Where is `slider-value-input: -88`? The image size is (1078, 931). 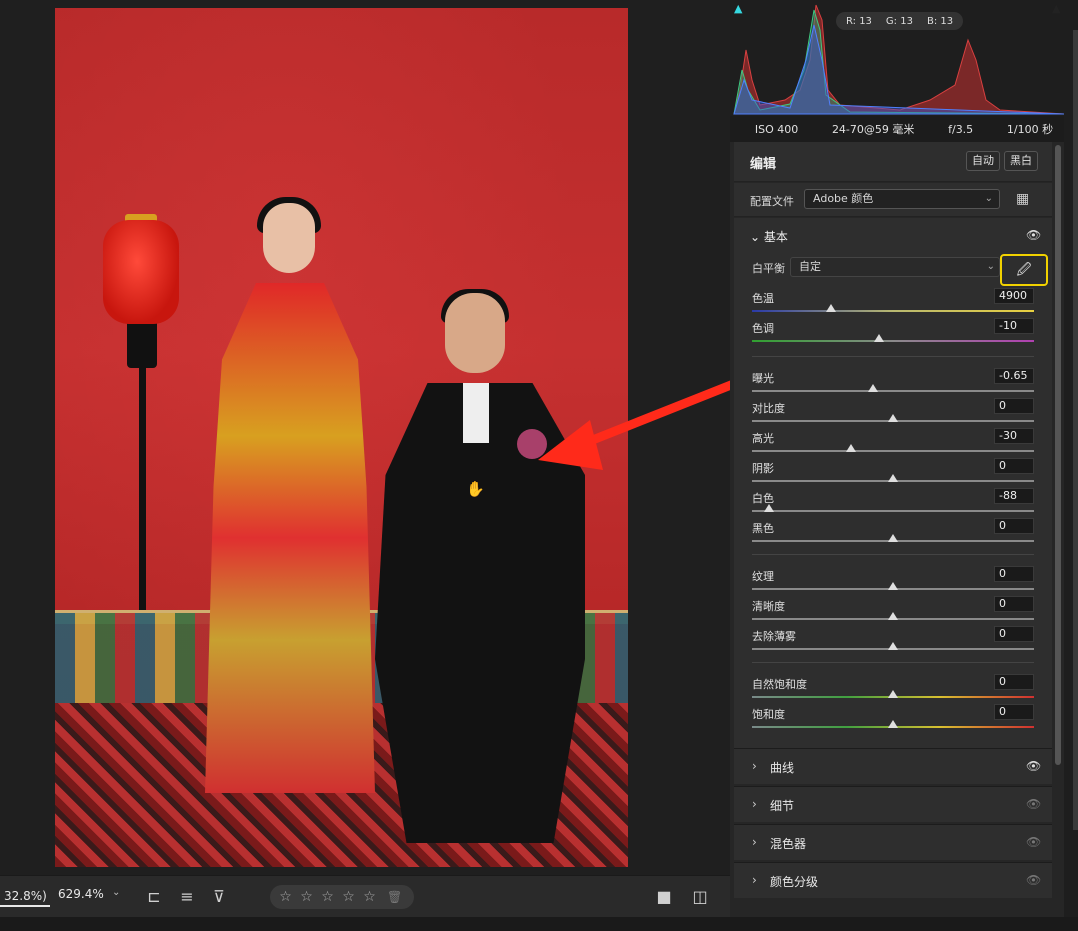
slider-value-input: -88 is located at coordinates (1014, 496).